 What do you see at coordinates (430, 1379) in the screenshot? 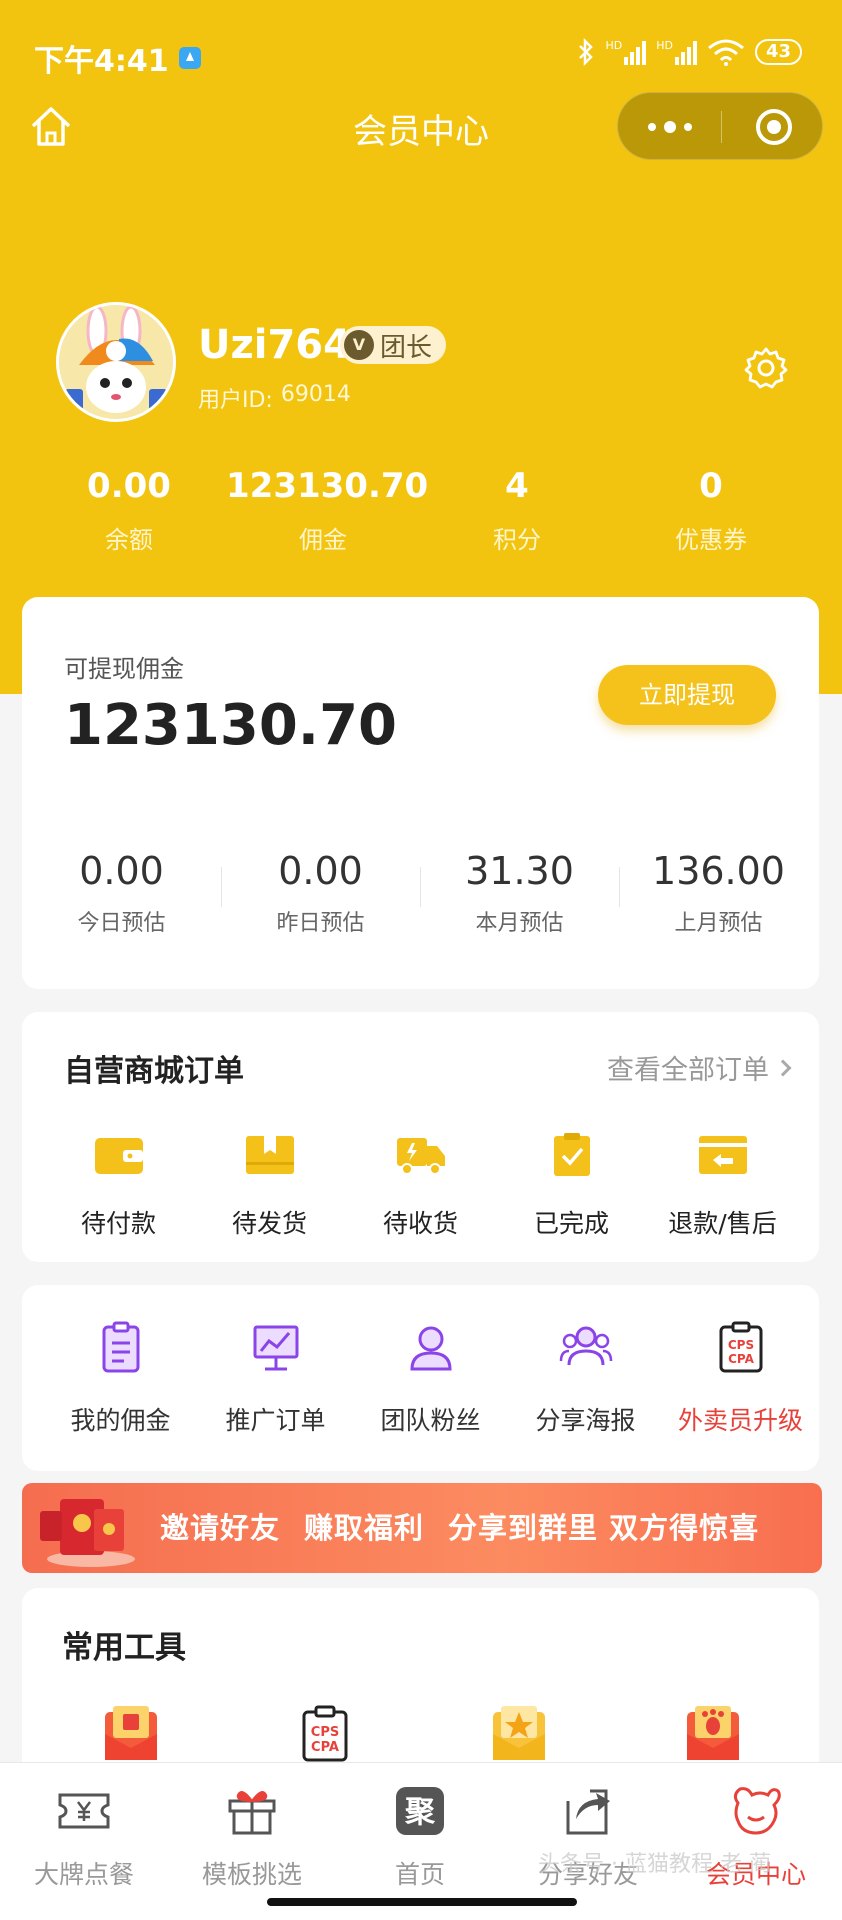
I see `team-fans-item: 团队粉丝` at bounding box center [430, 1379].